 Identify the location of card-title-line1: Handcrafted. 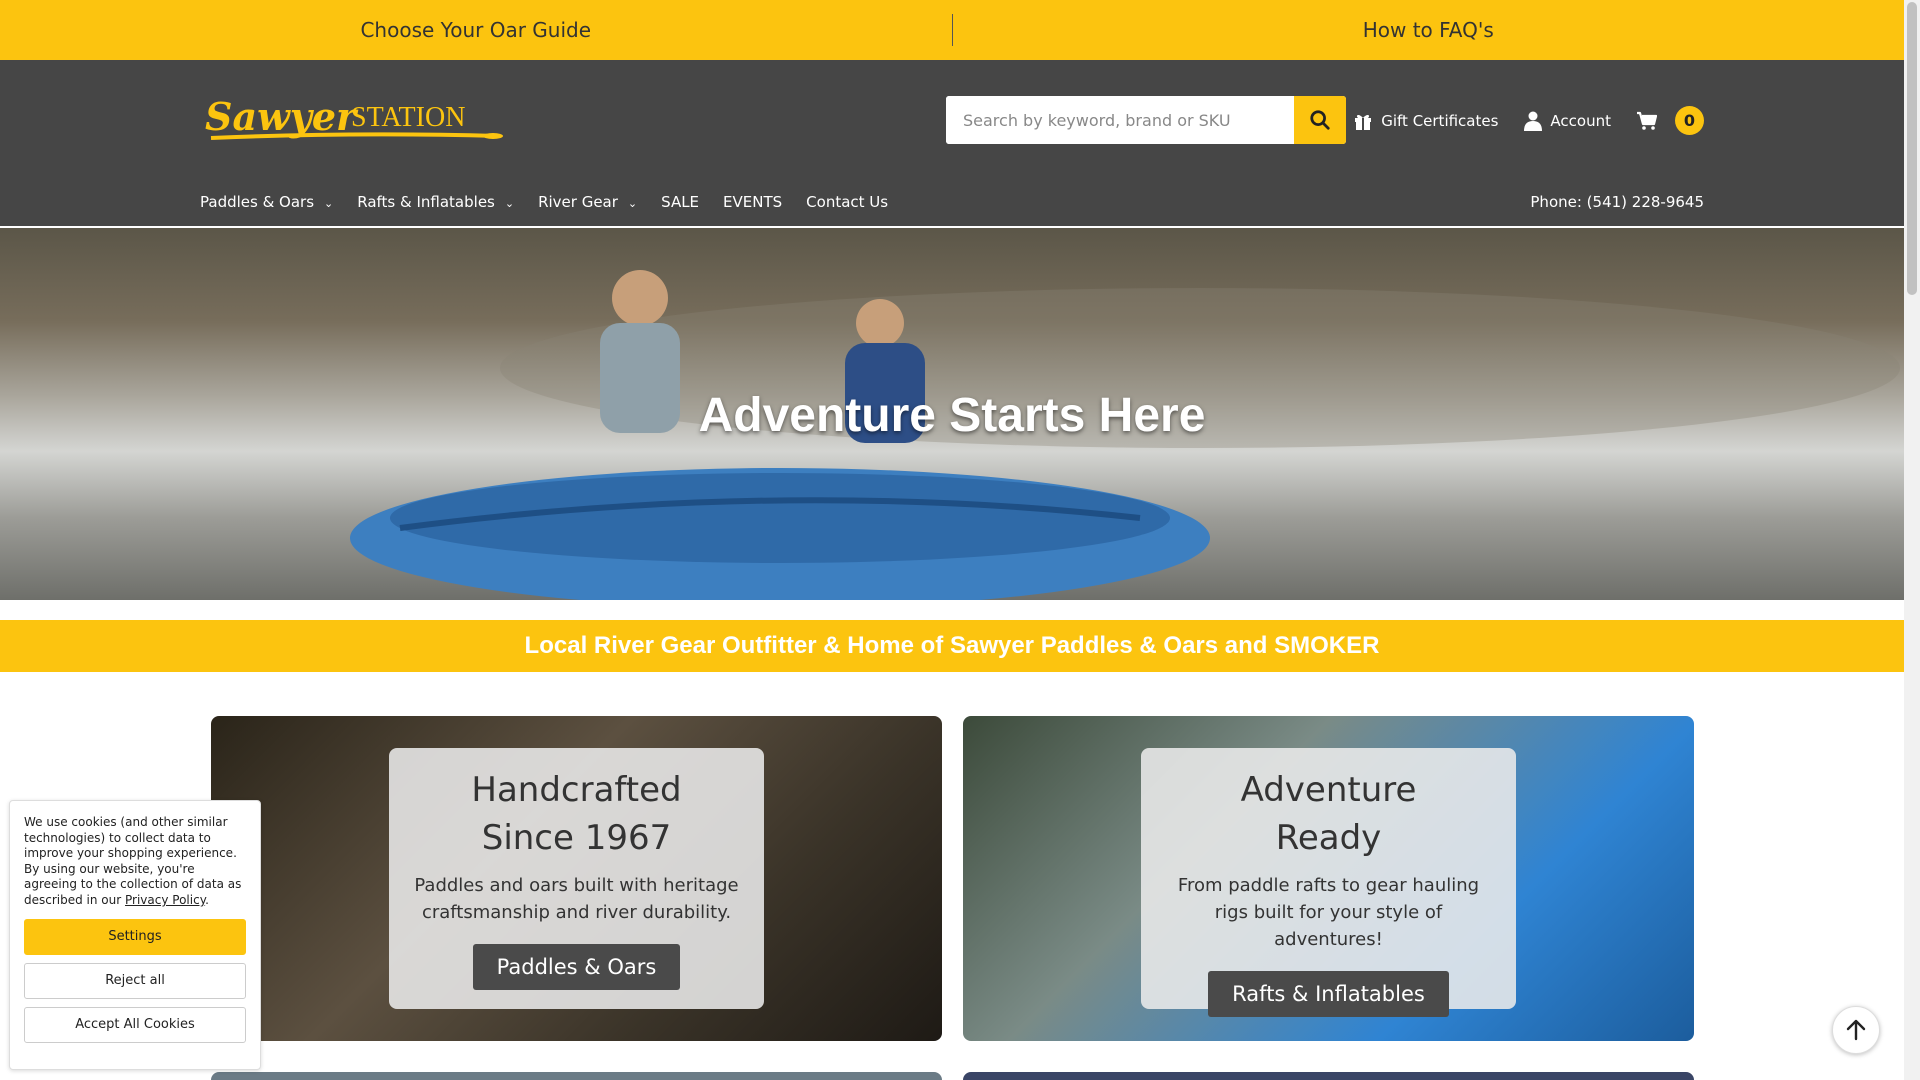
(576, 790).